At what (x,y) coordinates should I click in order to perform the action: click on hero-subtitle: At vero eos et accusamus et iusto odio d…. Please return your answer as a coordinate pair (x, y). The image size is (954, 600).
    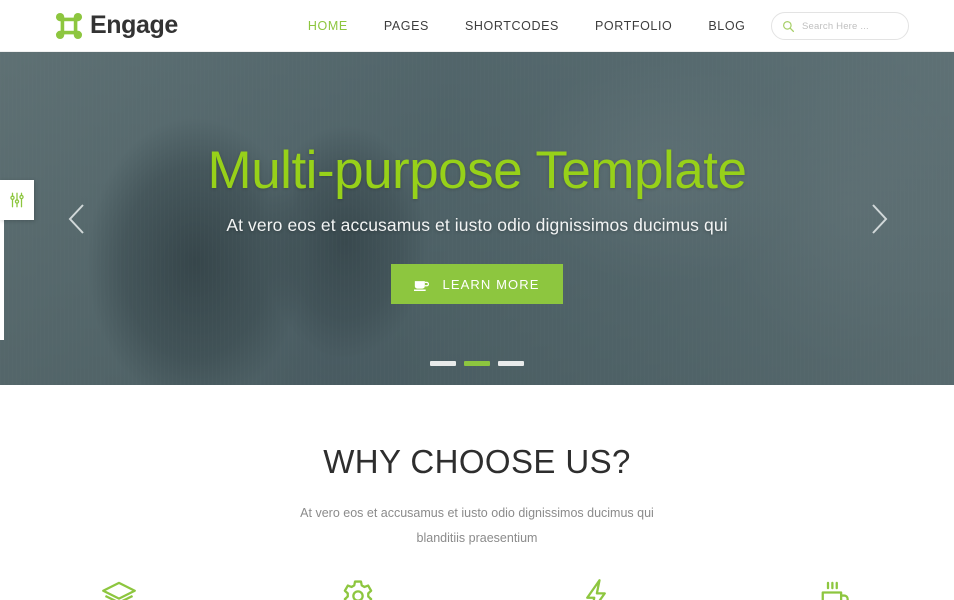
    Looking at the image, I should click on (477, 225).